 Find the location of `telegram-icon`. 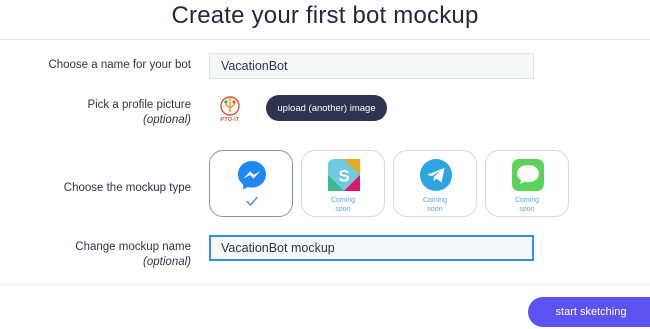

telegram-icon is located at coordinates (436, 175).